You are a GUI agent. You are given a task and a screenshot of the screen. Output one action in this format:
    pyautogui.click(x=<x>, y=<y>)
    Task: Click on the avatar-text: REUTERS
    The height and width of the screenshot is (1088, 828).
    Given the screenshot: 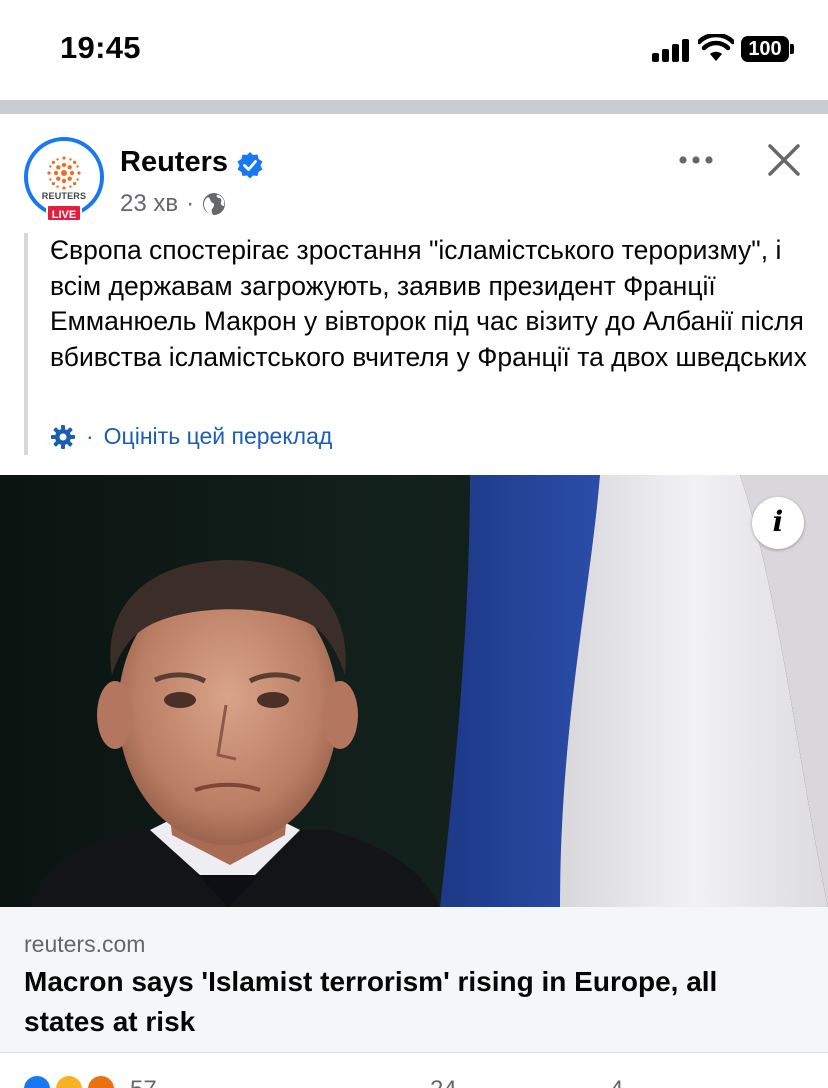 What is the action you would take?
    pyautogui.click(x=64, y=196)
    